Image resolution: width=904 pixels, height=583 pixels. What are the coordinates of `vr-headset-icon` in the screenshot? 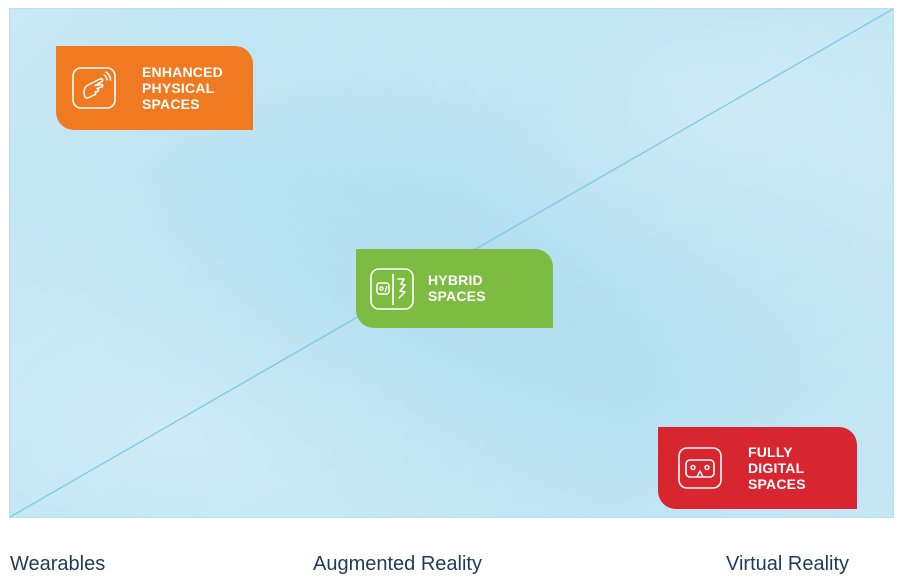 It's located at (700, 468).